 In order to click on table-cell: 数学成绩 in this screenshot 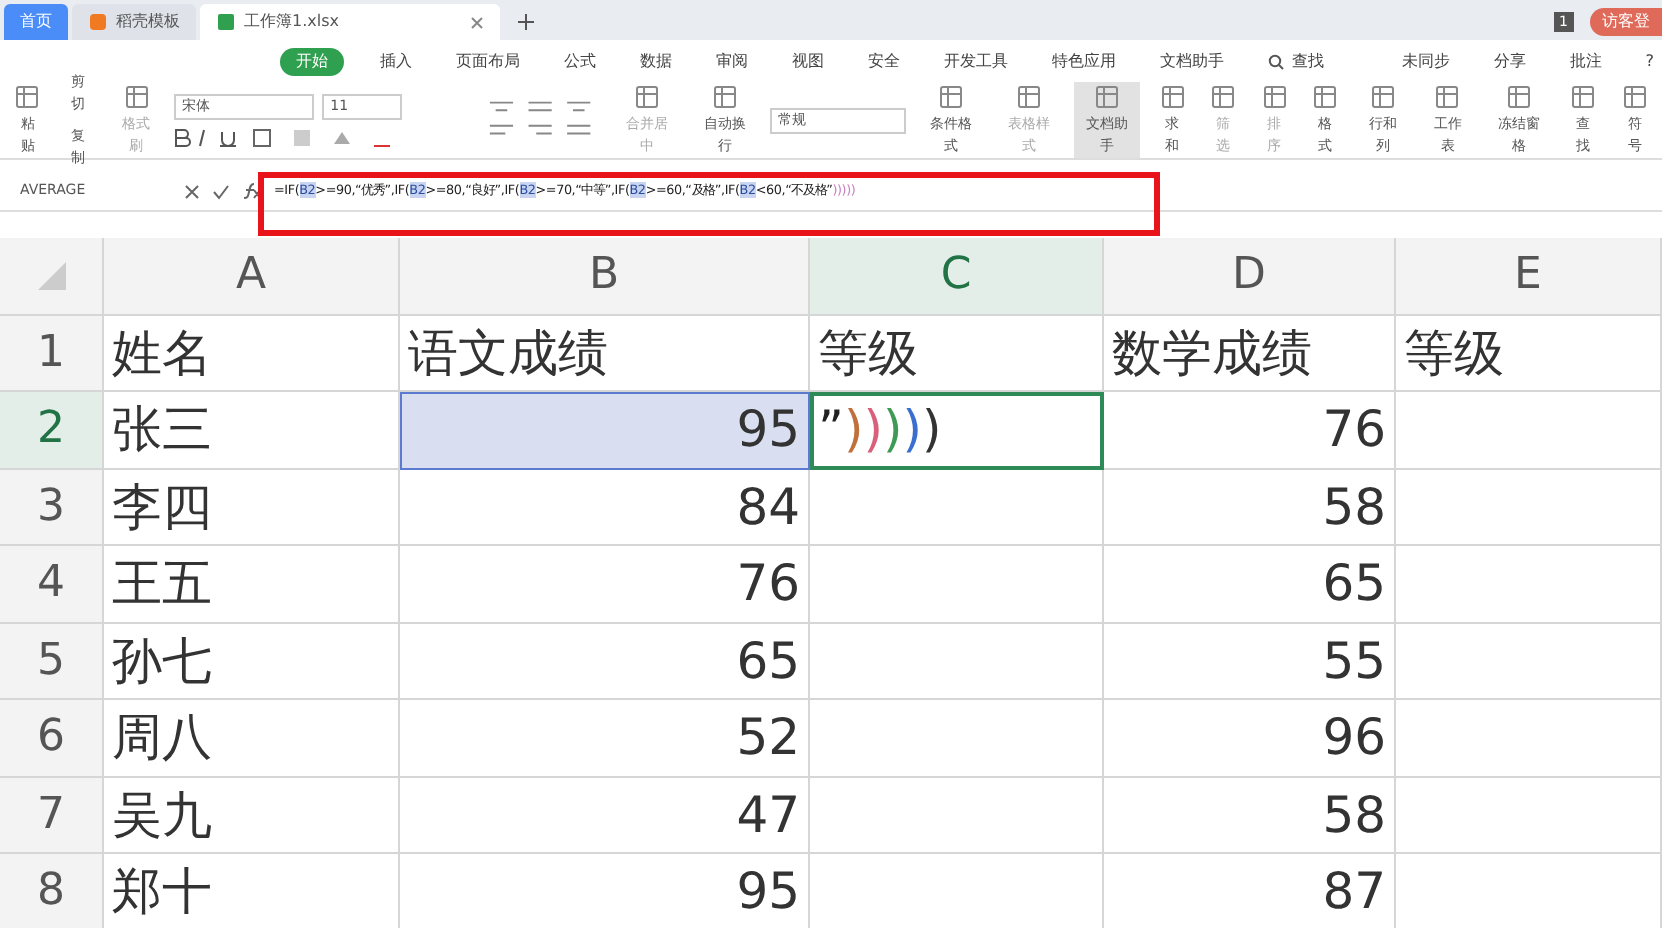, I will do `click(1250, 353)`.